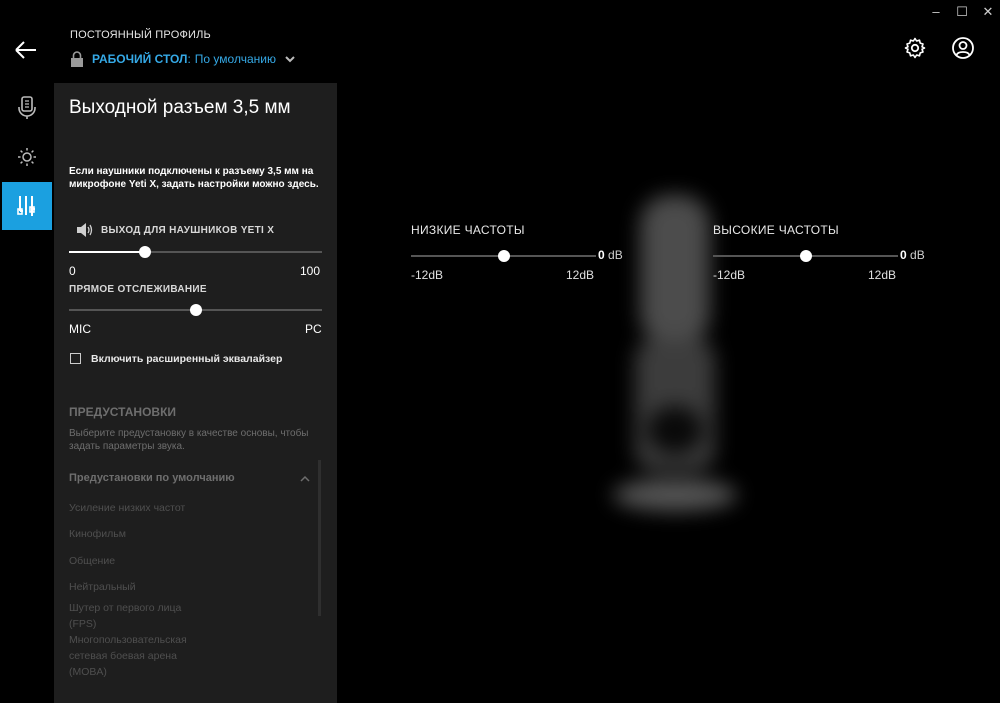  I want to click on monitoring-pc-label: PC, so click(313, 329).